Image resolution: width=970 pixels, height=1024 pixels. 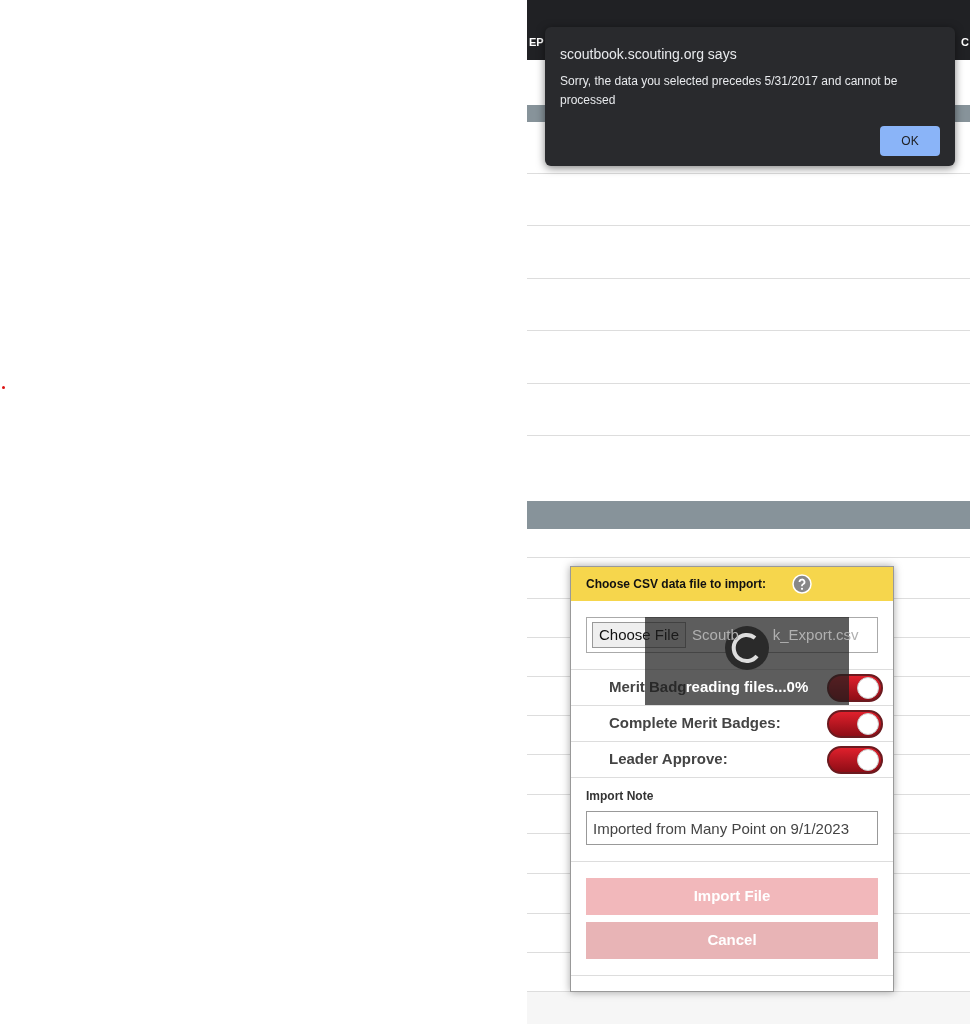 What do you see at coordinates (620, 796) in the screenshot?
I see `field-label: Import Note` at bounding box center [620, 796].